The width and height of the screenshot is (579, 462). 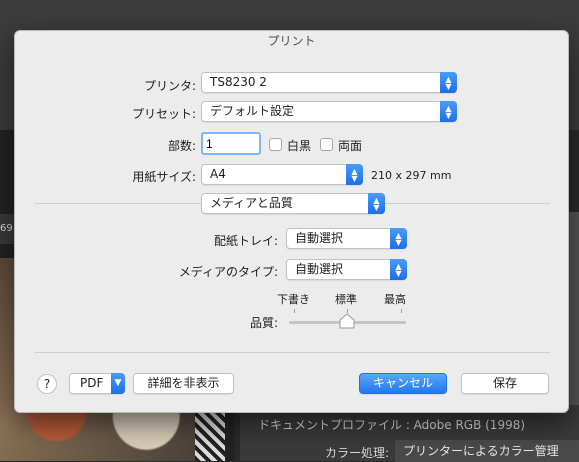 What do you see at coordinates (395, 299) in the screenshot?
I see `quality-tick-best: 最高` at bounding box center [395, 299].